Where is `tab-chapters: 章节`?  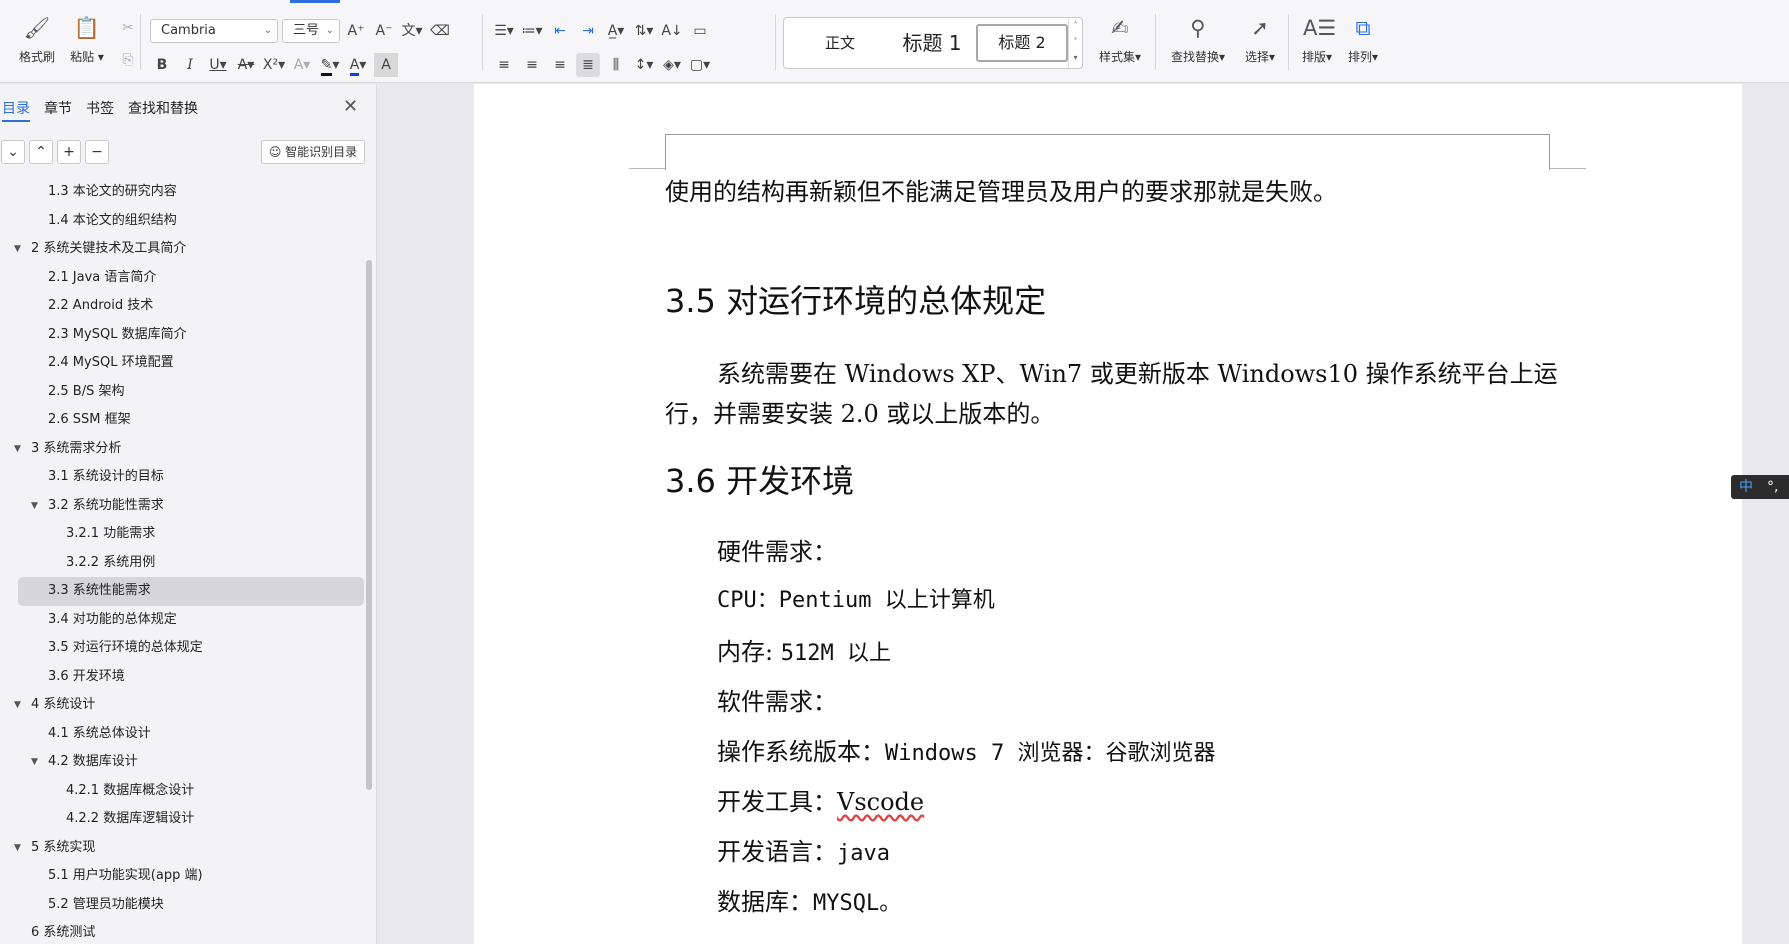
tab-chapters: 章节 is located at coordinates (58, 110).